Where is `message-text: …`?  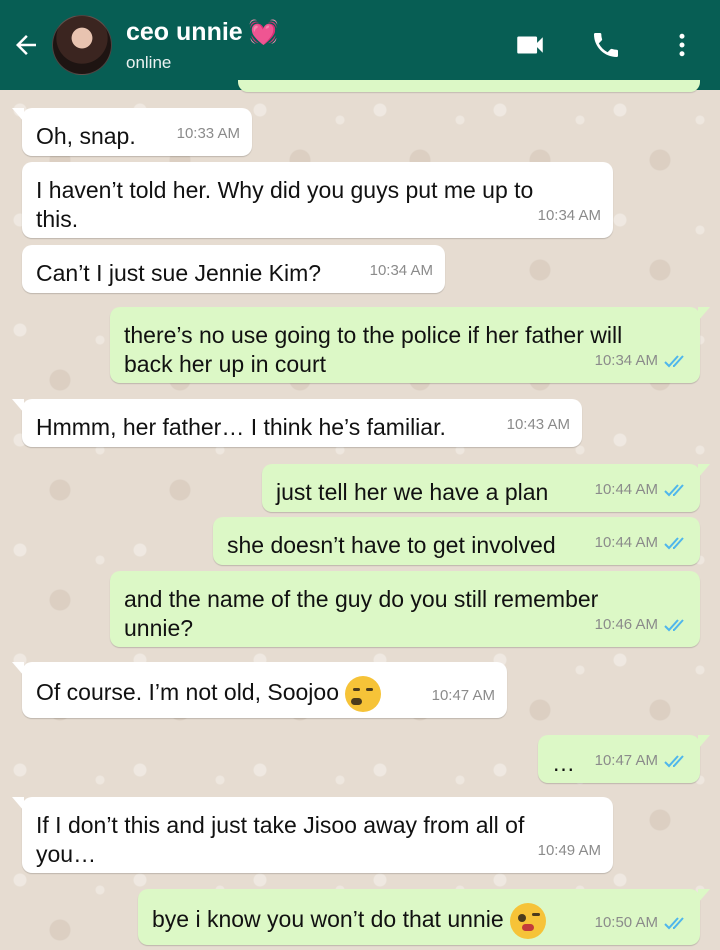 message-text: … is located at coordinates (563, 763).